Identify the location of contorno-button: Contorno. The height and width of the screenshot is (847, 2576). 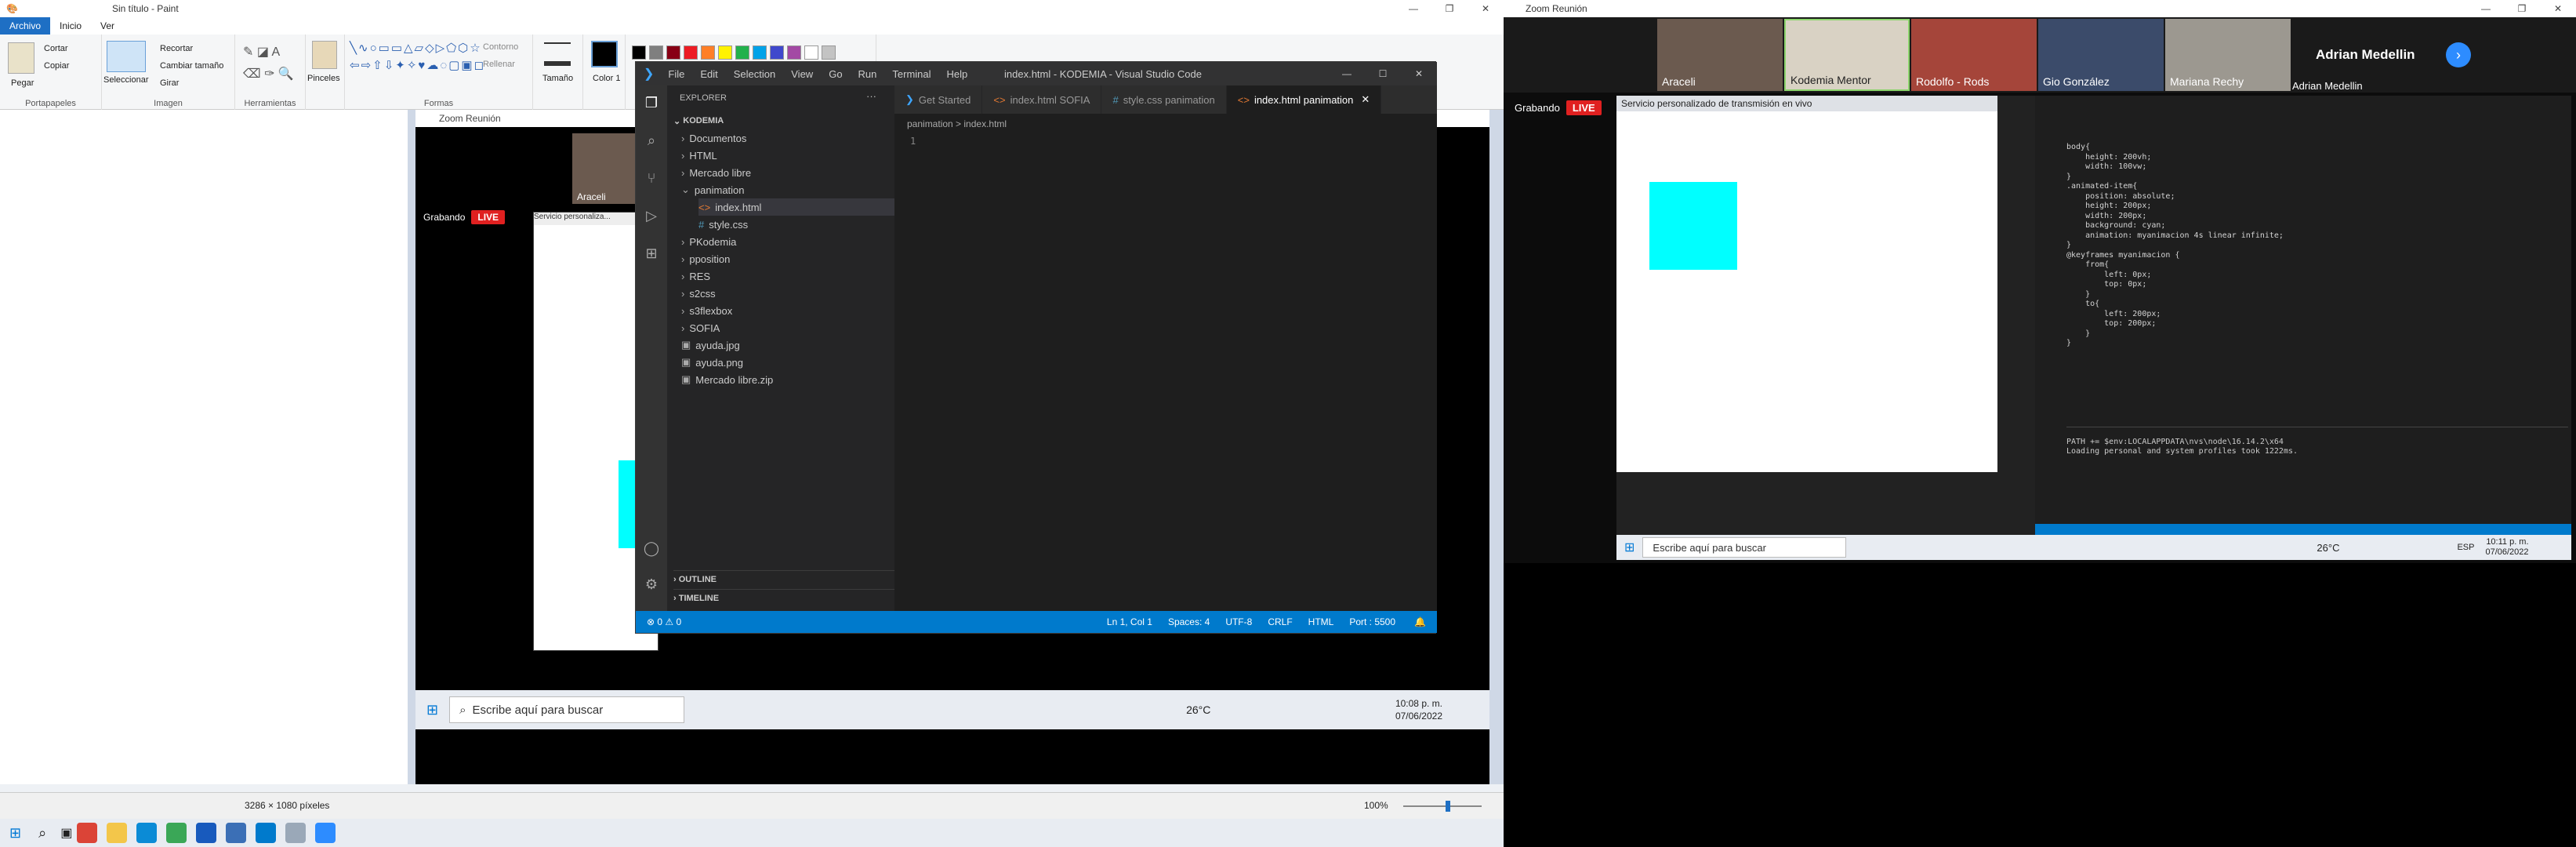
(500, 47).